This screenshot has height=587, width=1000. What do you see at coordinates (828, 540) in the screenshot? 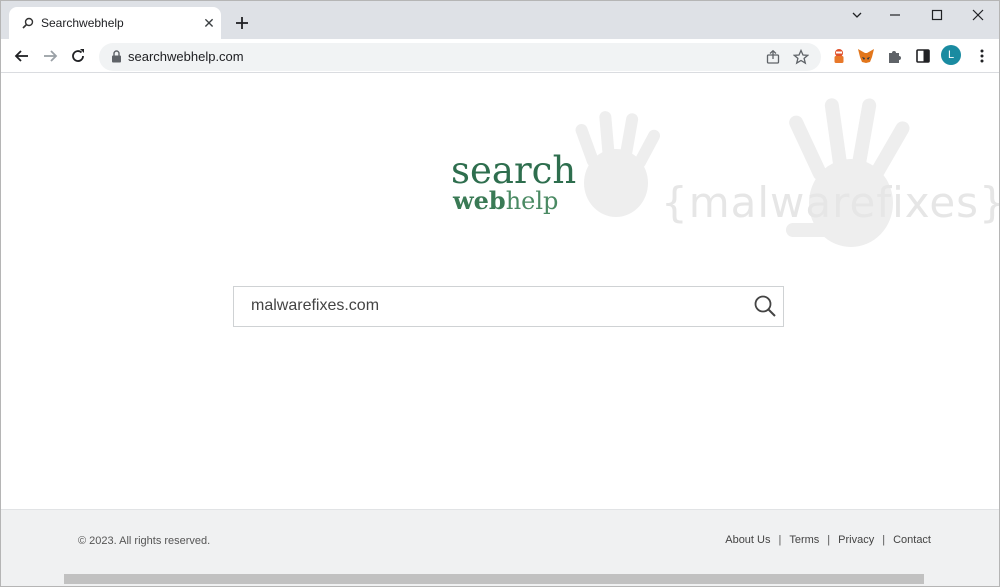
I see `footer-links: About Us | Terms | Privacy | Contact` at bounding box center [828, 540].